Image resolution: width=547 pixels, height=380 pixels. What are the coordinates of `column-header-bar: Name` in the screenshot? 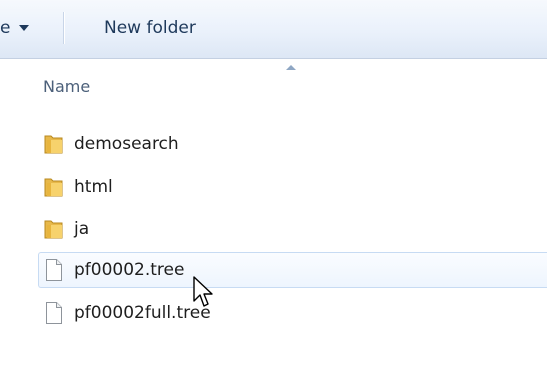 It's located at (273, 87).